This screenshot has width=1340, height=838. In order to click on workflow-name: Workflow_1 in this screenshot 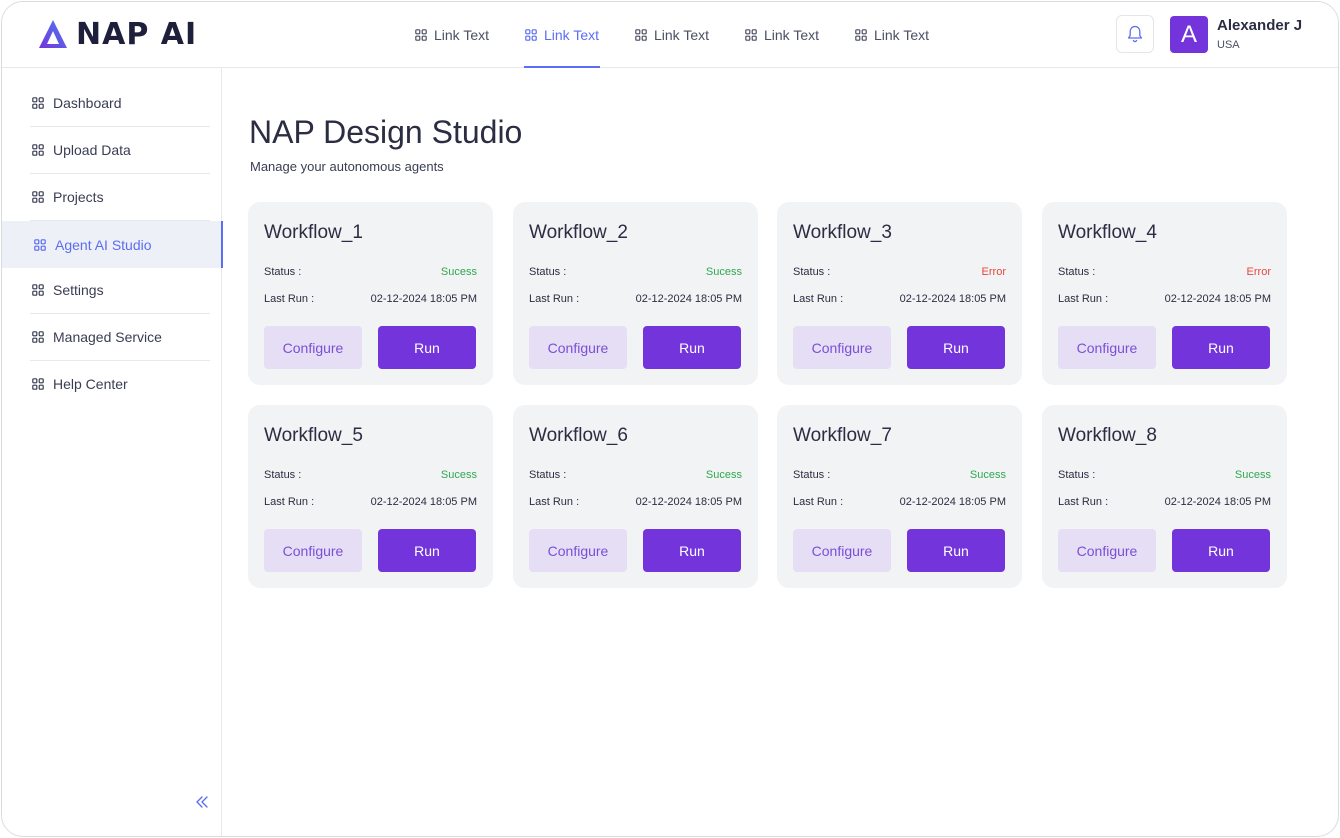, I will do `click(313, 232)`.